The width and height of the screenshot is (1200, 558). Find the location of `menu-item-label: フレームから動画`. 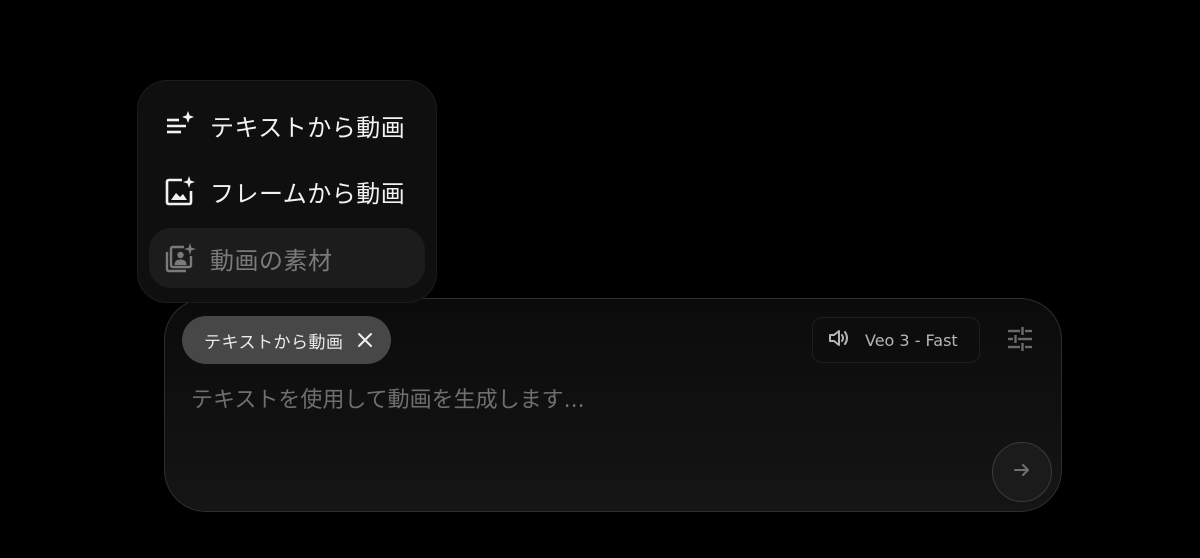

menu-item-label: フレームから動画 is located at coordinates (308, 193).